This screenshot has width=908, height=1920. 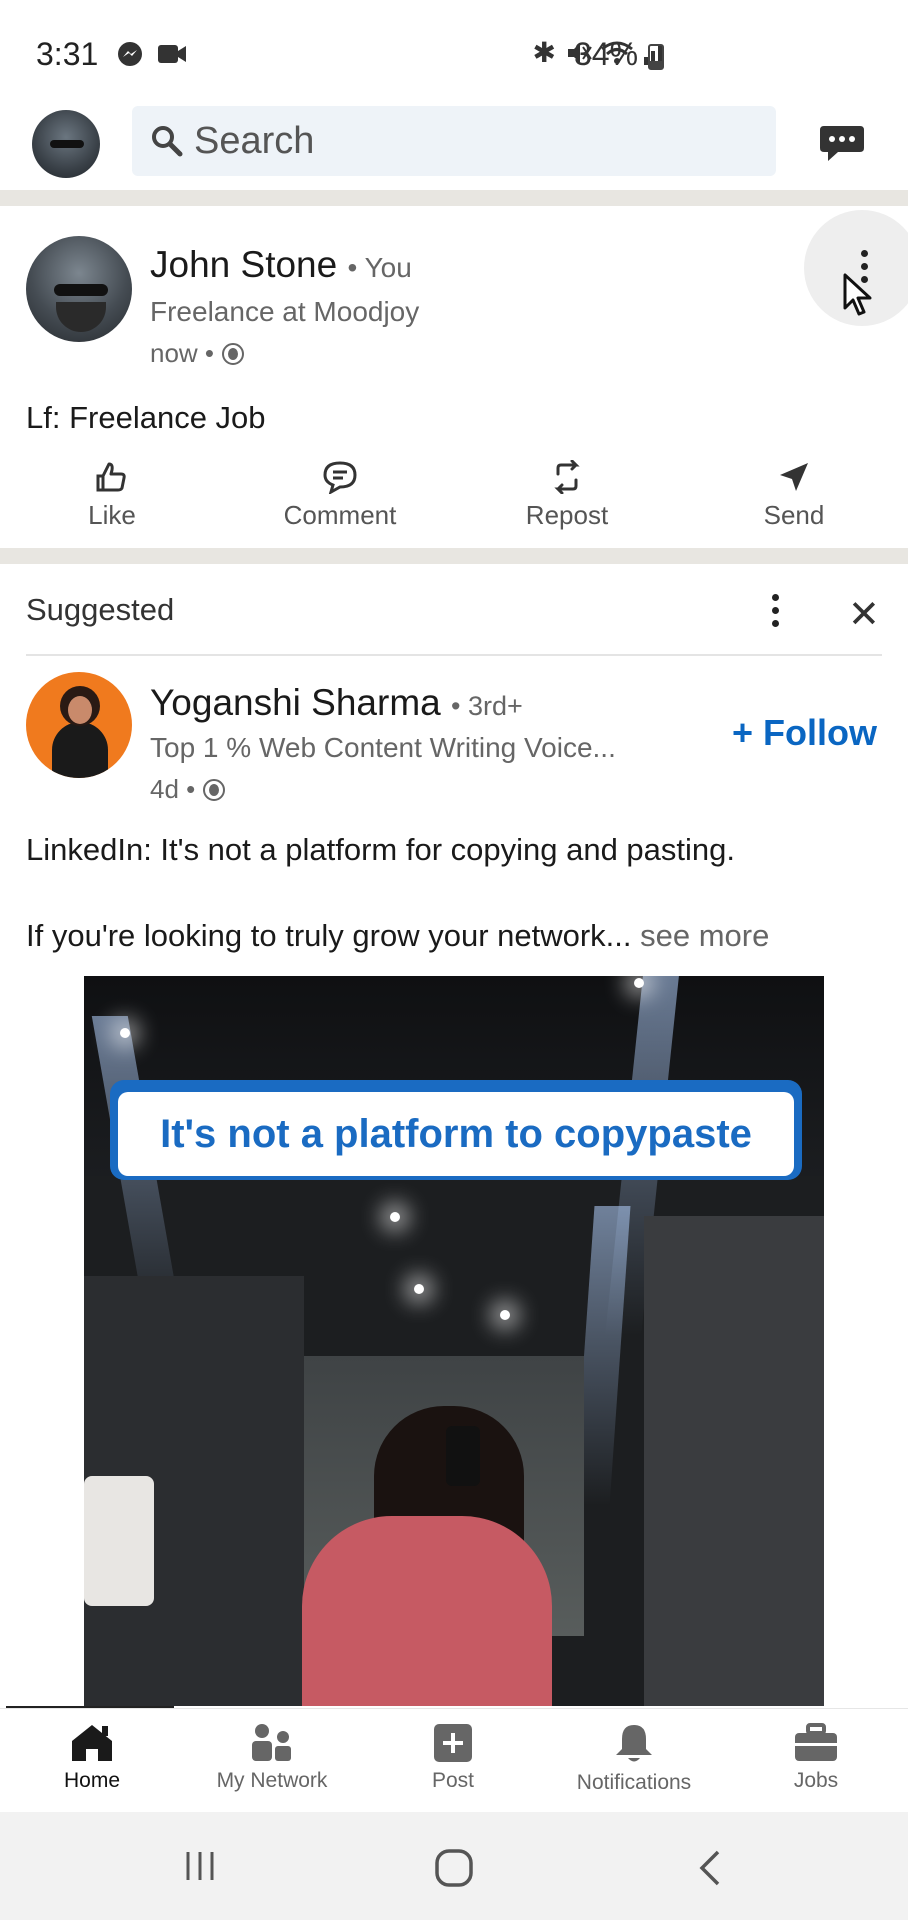 I want to click on search-placeholder: Search, so click(x=254, y=140).